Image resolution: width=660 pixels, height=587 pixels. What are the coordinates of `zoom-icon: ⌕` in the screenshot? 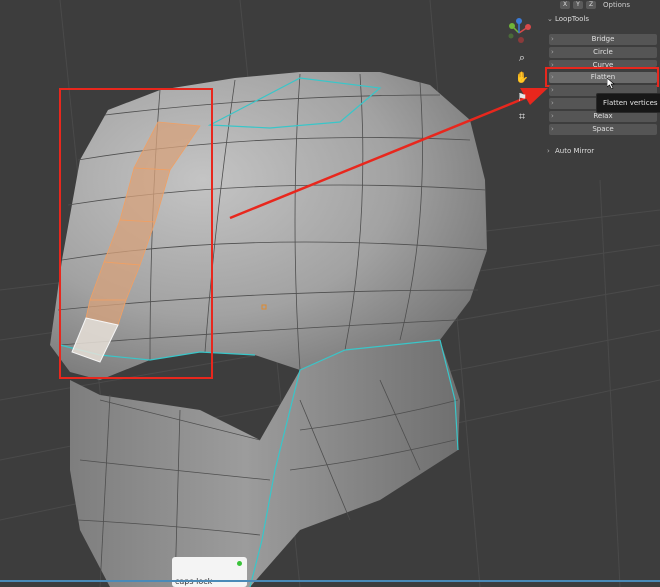 It's located at (522, 58).